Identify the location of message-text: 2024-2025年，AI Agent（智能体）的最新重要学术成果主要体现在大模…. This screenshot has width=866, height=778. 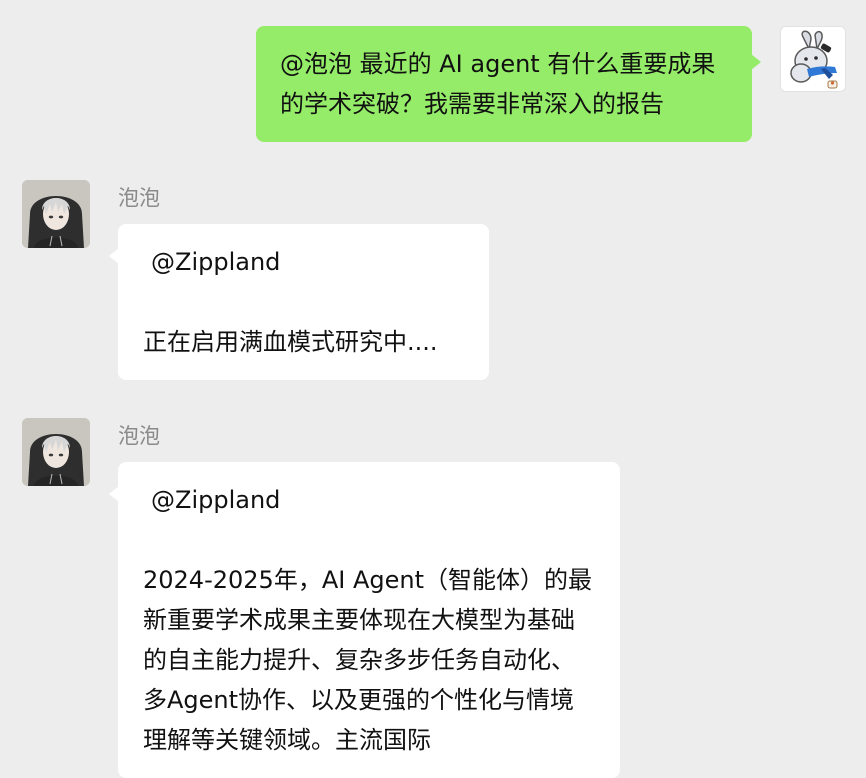
(367, 660).